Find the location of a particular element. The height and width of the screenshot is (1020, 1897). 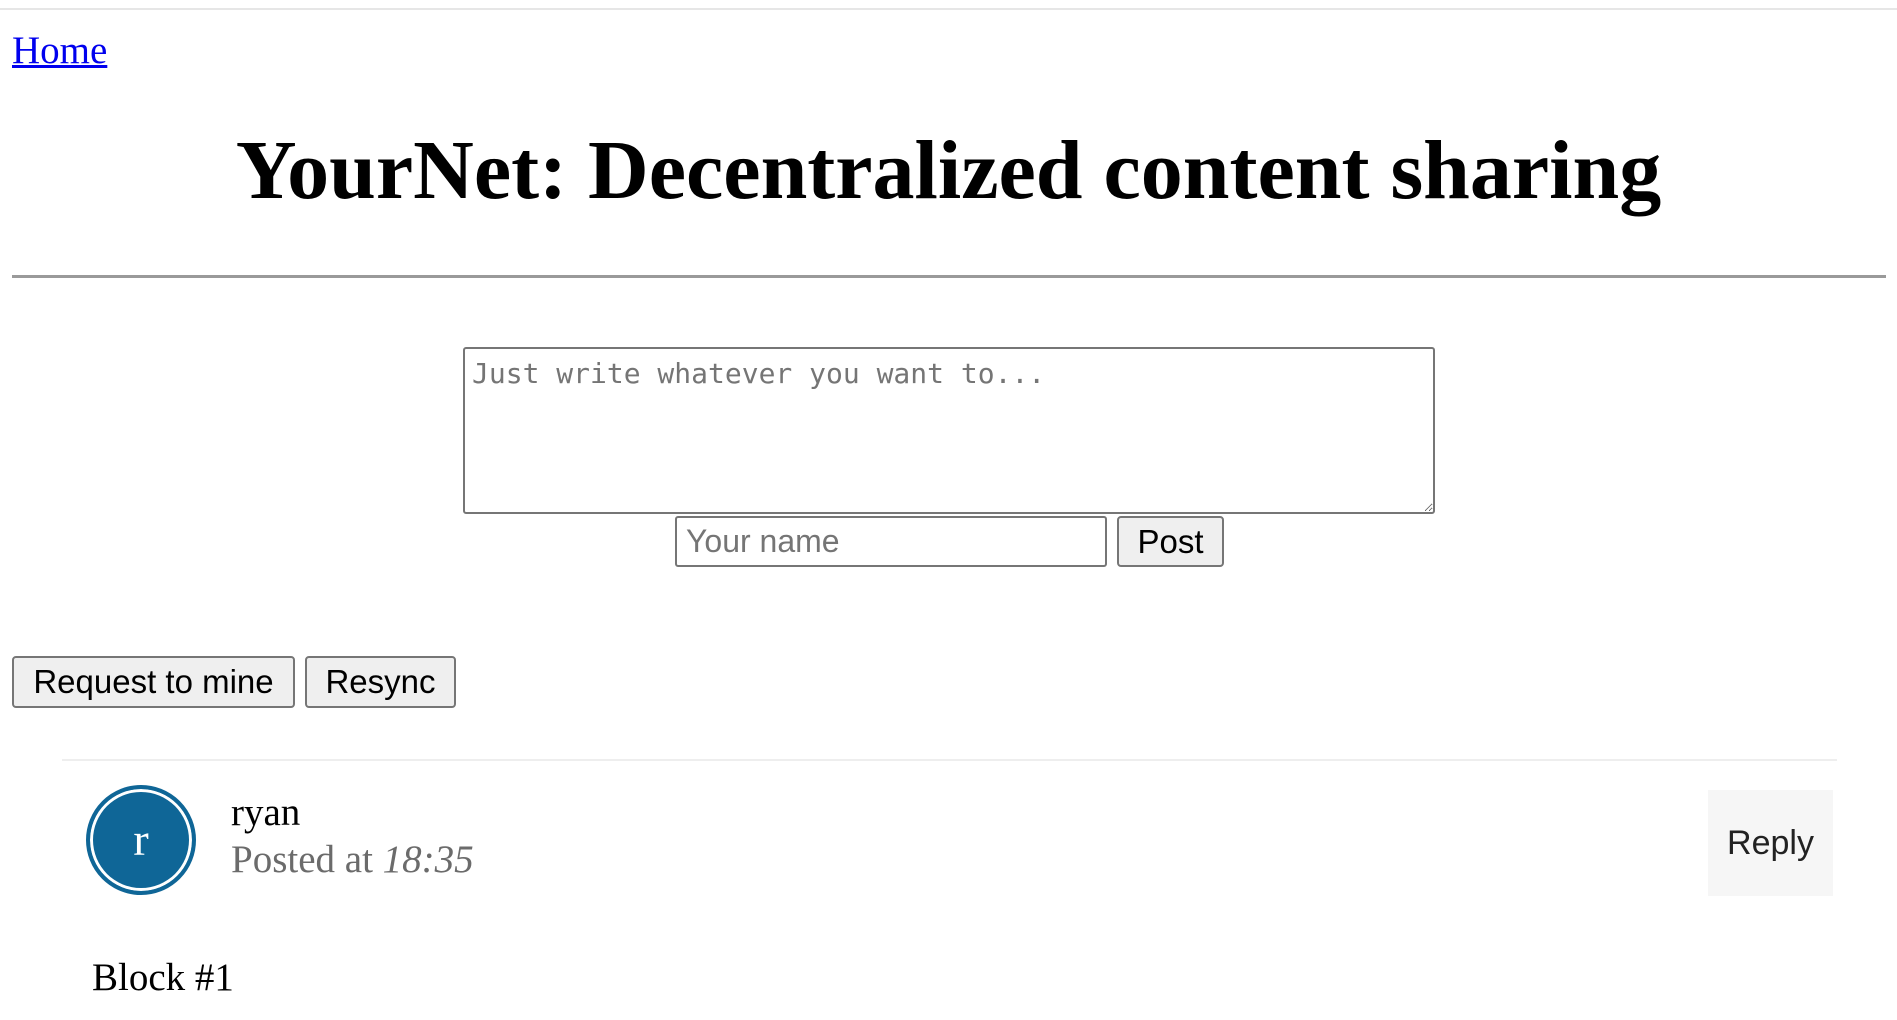

post-meta: Posted at 18:35 is located at coordinates (352, 859).